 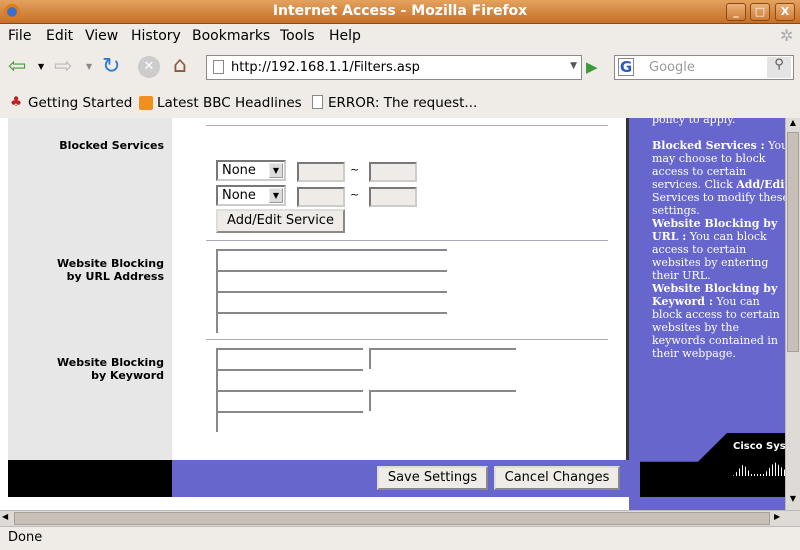 I want to click on menu-view: View, so click(x=101, y=36).